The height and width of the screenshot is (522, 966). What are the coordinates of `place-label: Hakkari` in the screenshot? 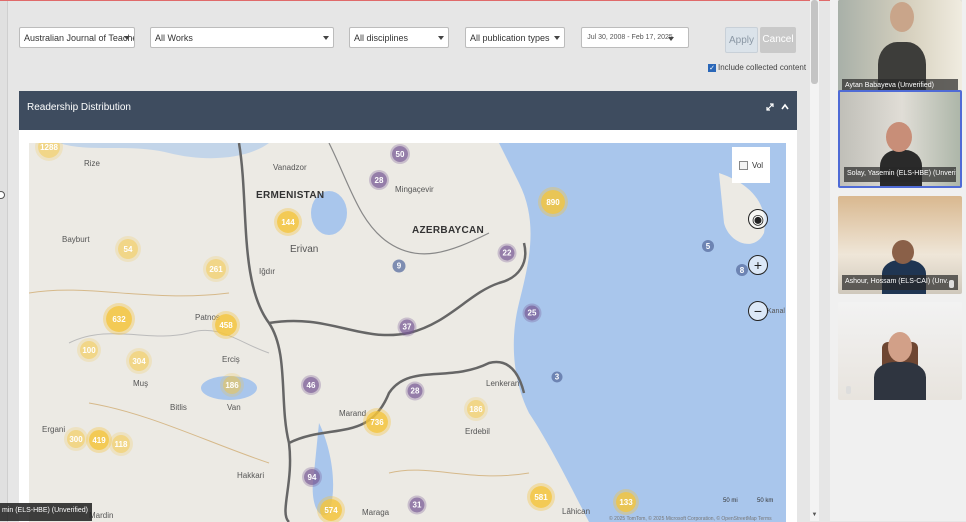 It's located at (251, 475).